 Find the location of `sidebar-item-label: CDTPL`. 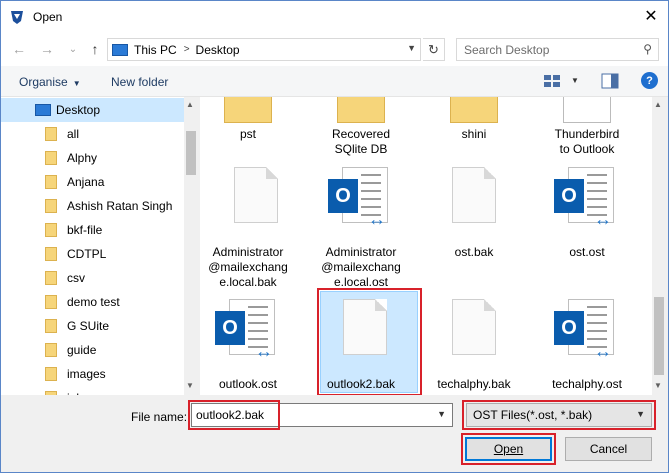

sidebar-item-label: CDTPL is located at coordinates (87, 254).